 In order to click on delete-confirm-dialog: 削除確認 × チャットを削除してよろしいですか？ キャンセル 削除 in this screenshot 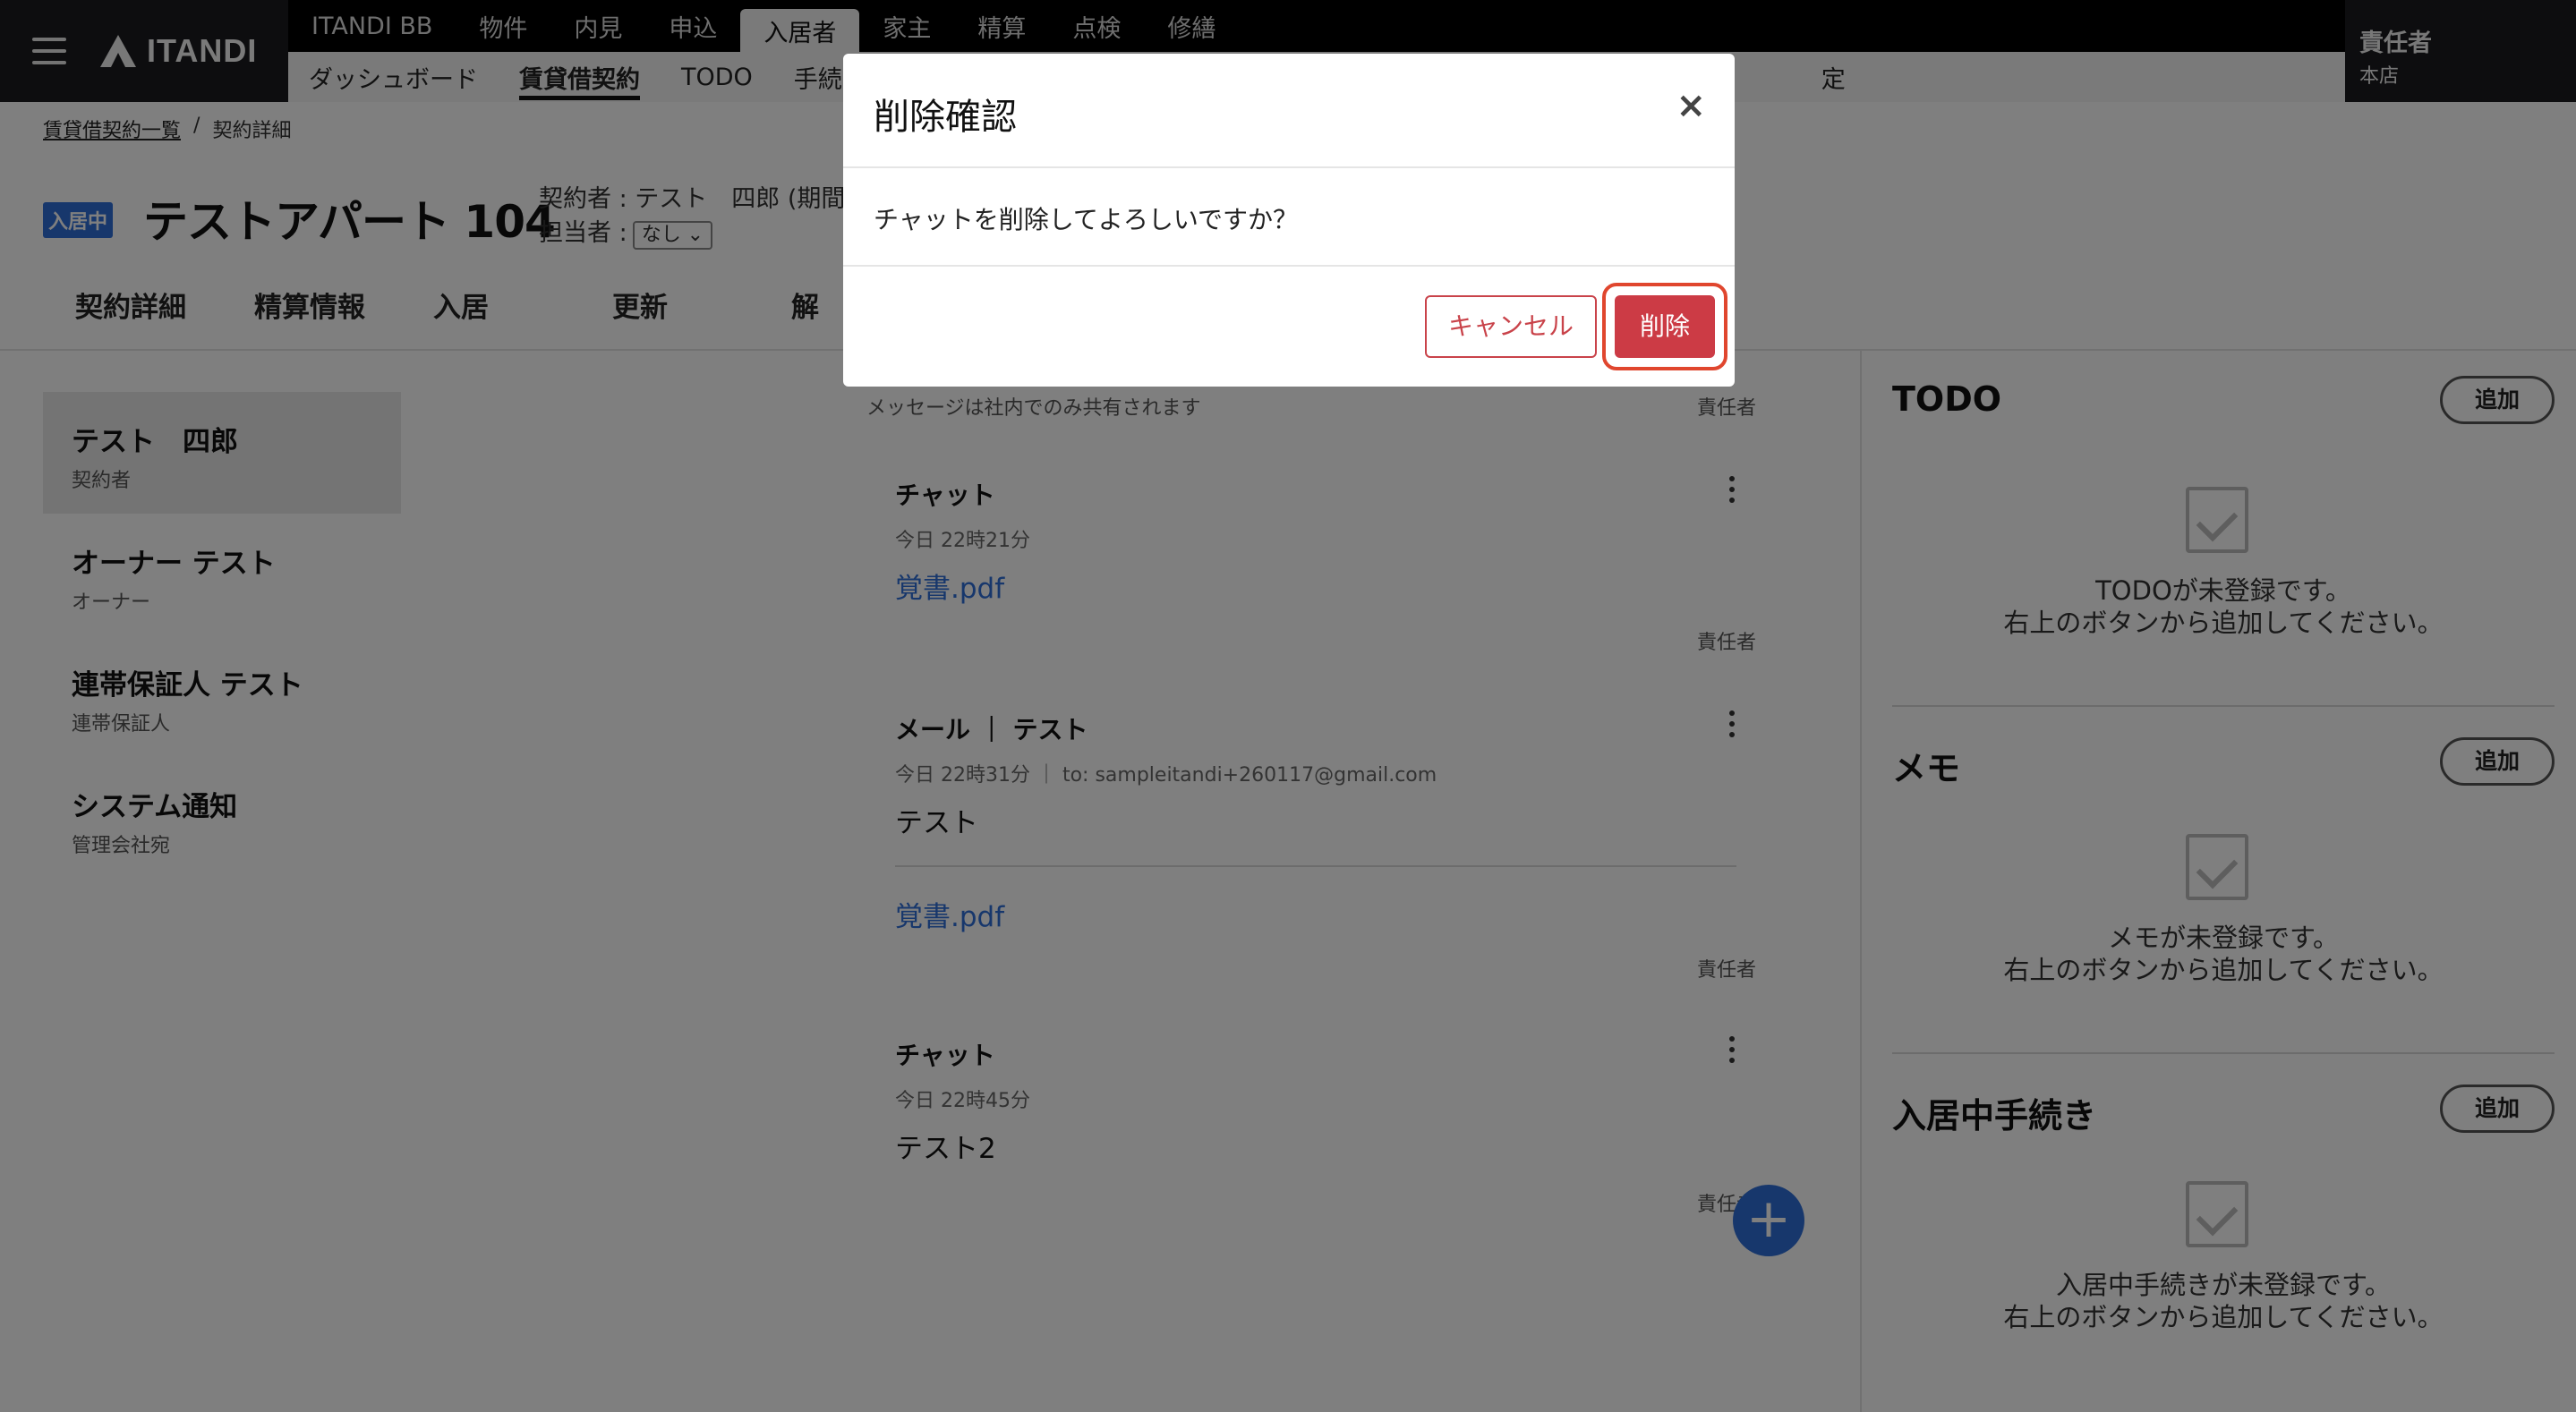, I will do `click(1289, 221)`.